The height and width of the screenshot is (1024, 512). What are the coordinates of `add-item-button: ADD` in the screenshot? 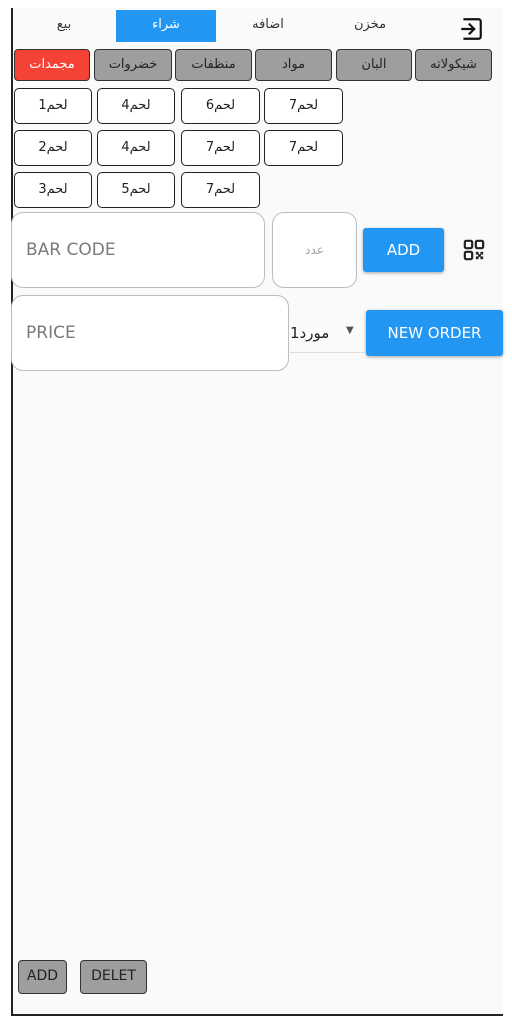 It's located at (403, 250).